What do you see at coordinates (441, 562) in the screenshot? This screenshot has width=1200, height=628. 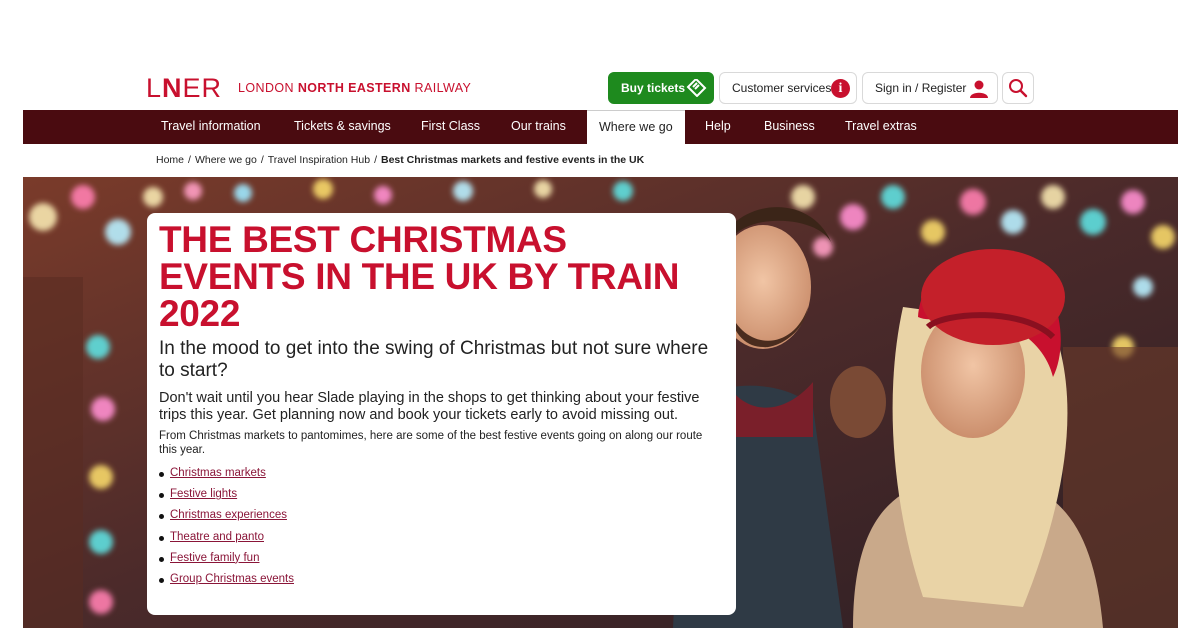 I see `list-item: Festive family fun` at bounding box center [441, 562].